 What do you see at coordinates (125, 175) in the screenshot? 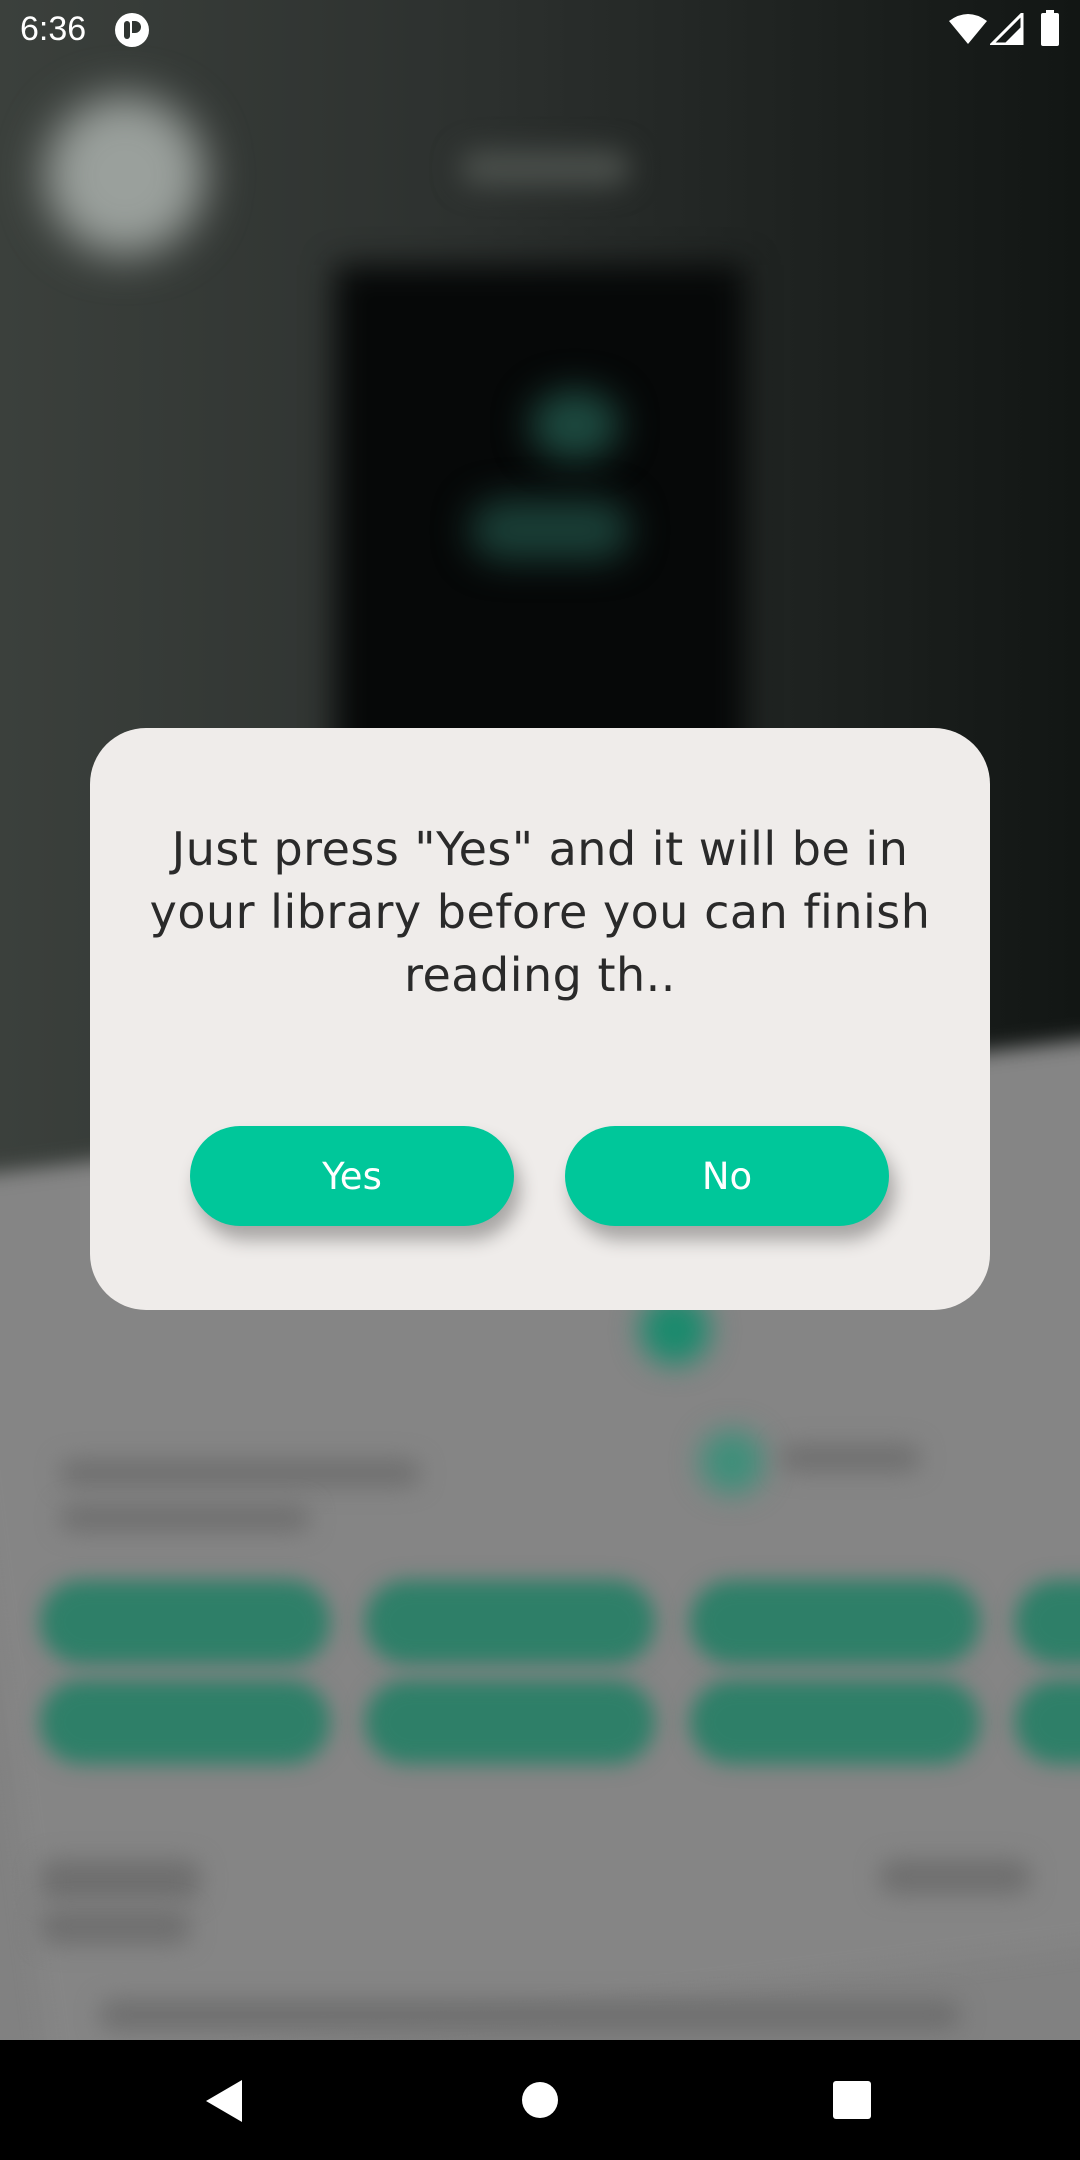
I see `blurred-avatar` at bounding box center [125, 175].